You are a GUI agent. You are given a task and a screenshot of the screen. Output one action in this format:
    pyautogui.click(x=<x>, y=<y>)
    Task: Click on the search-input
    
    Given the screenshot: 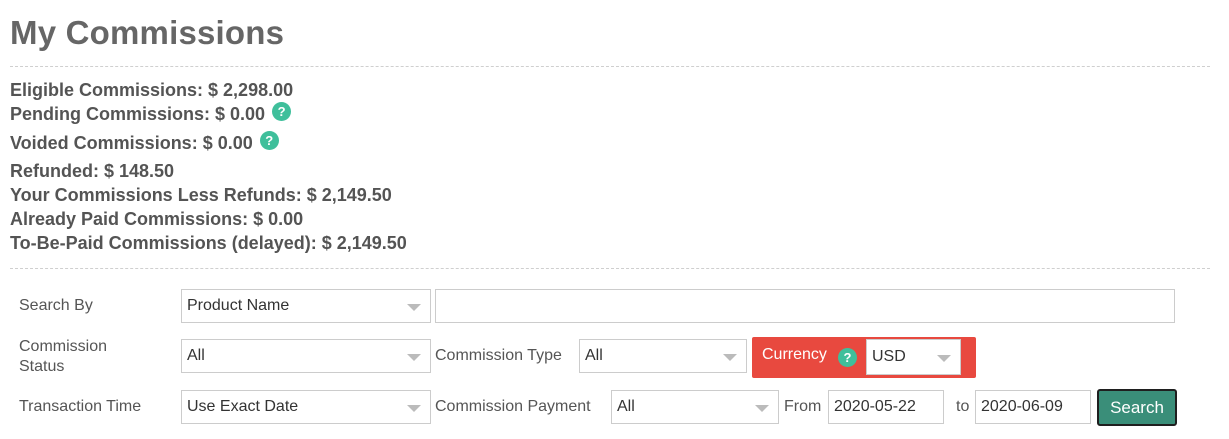 What is the action you would take?
    pyautogui.click(x=805, y=306)
    